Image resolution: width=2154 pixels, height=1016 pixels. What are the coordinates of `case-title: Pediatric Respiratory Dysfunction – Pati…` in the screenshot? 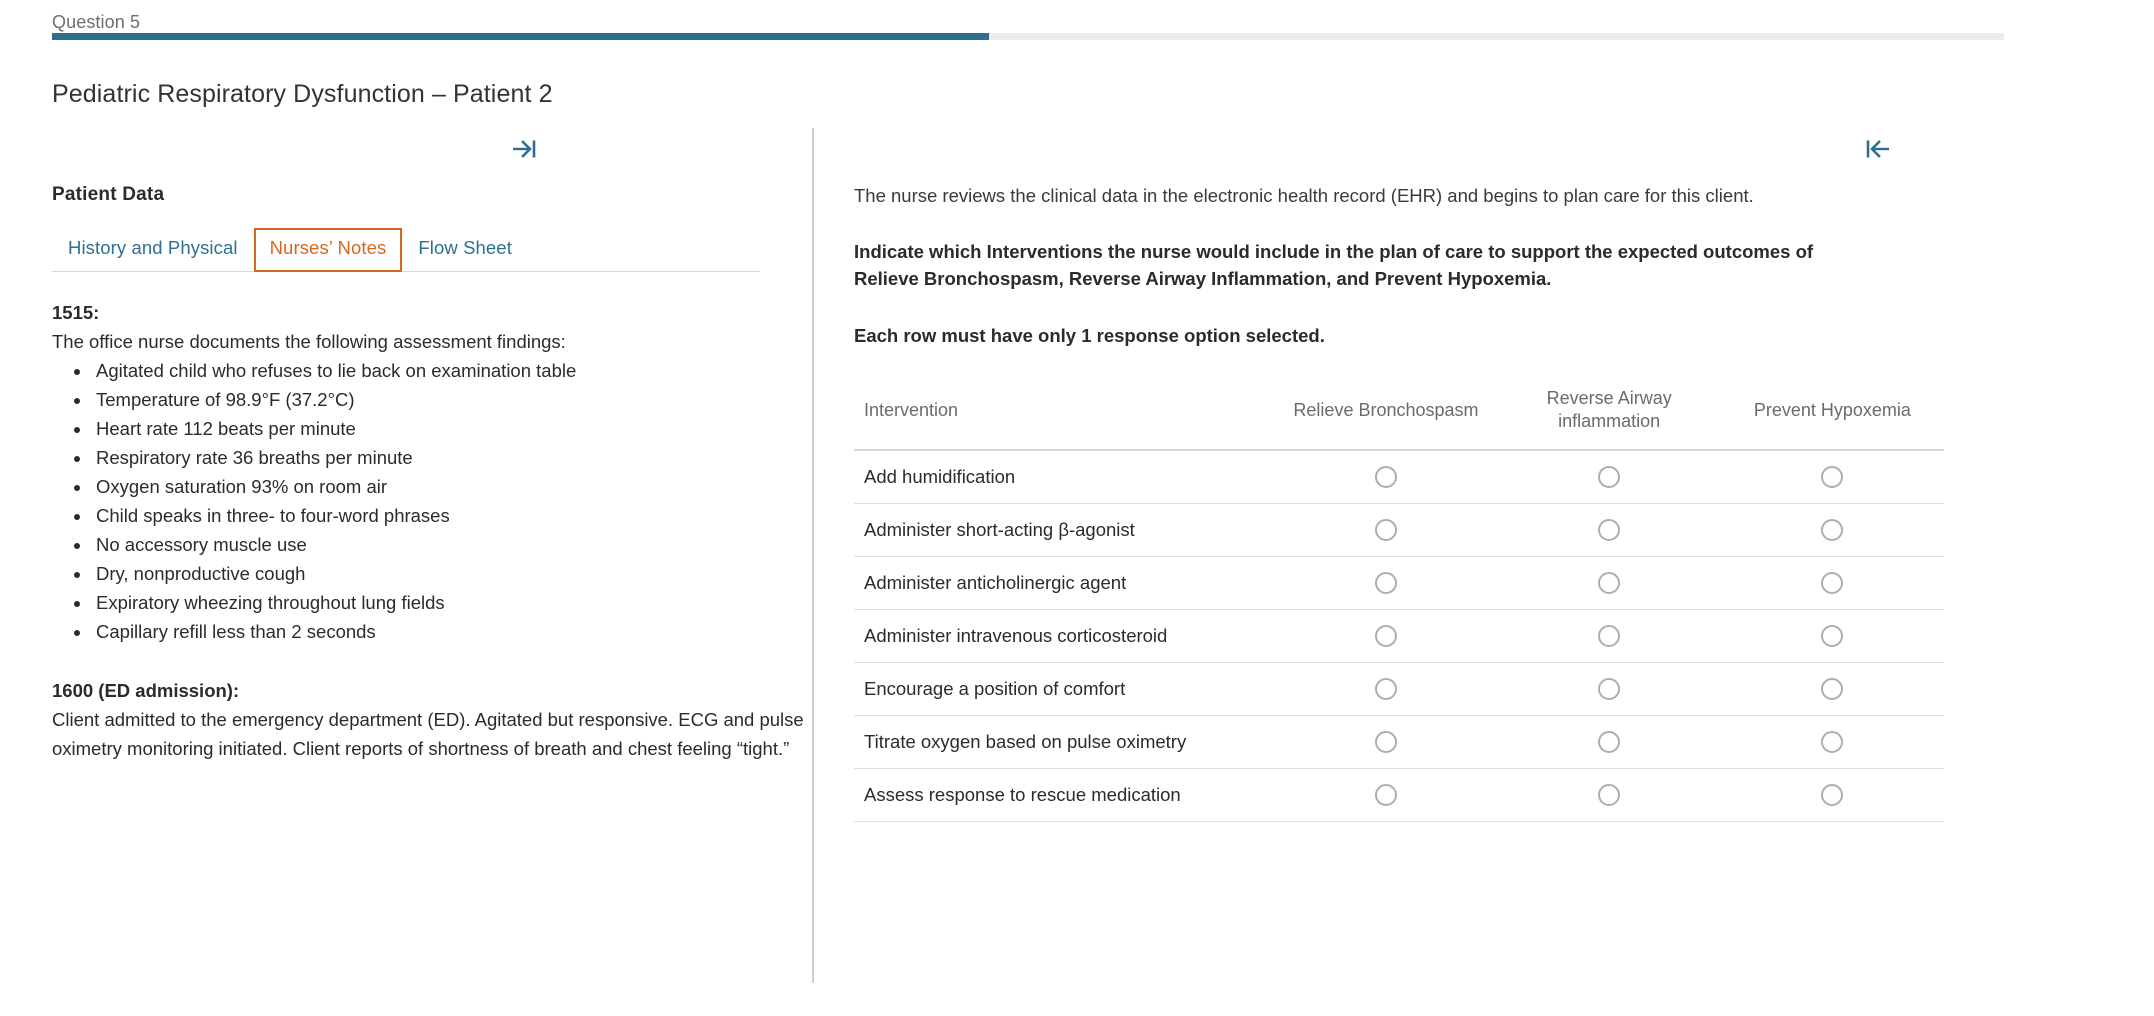 It's located at (302, 94).